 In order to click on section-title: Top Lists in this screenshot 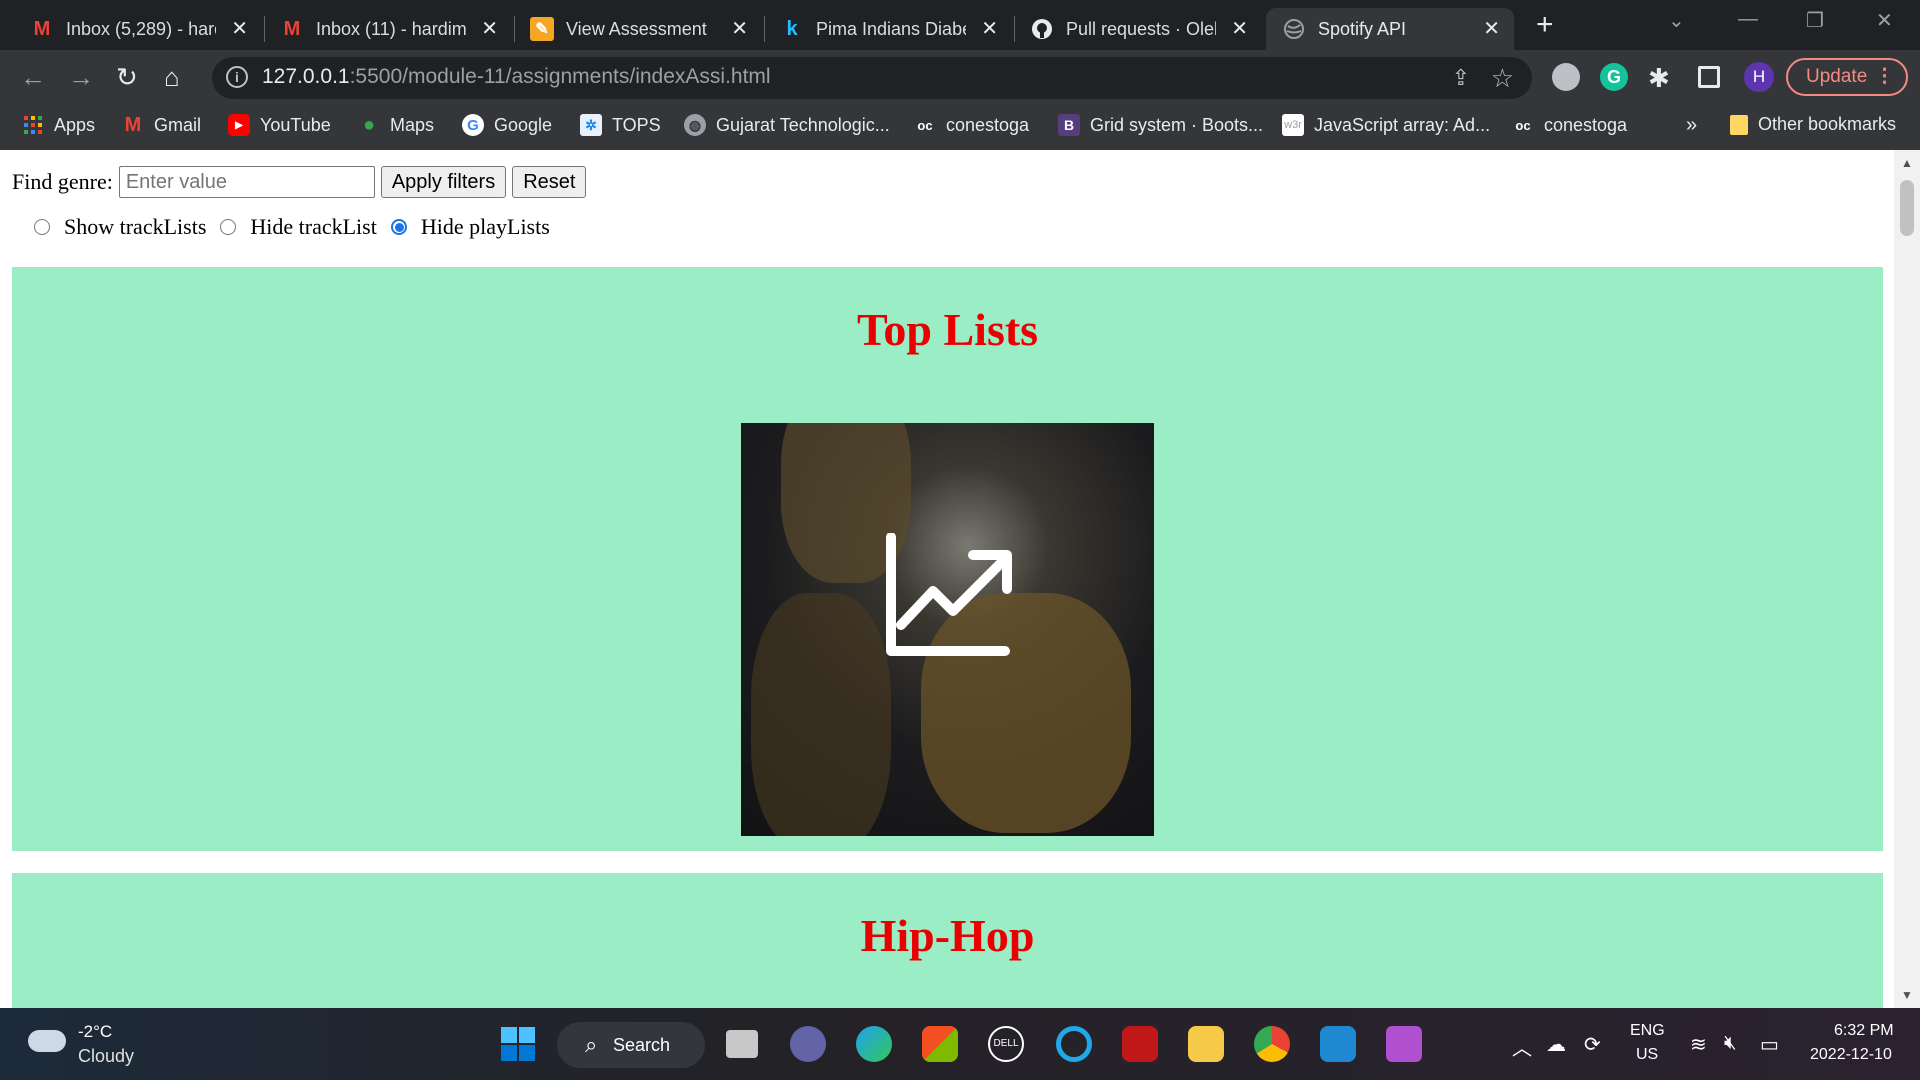, I will do `click(947, 329)`.